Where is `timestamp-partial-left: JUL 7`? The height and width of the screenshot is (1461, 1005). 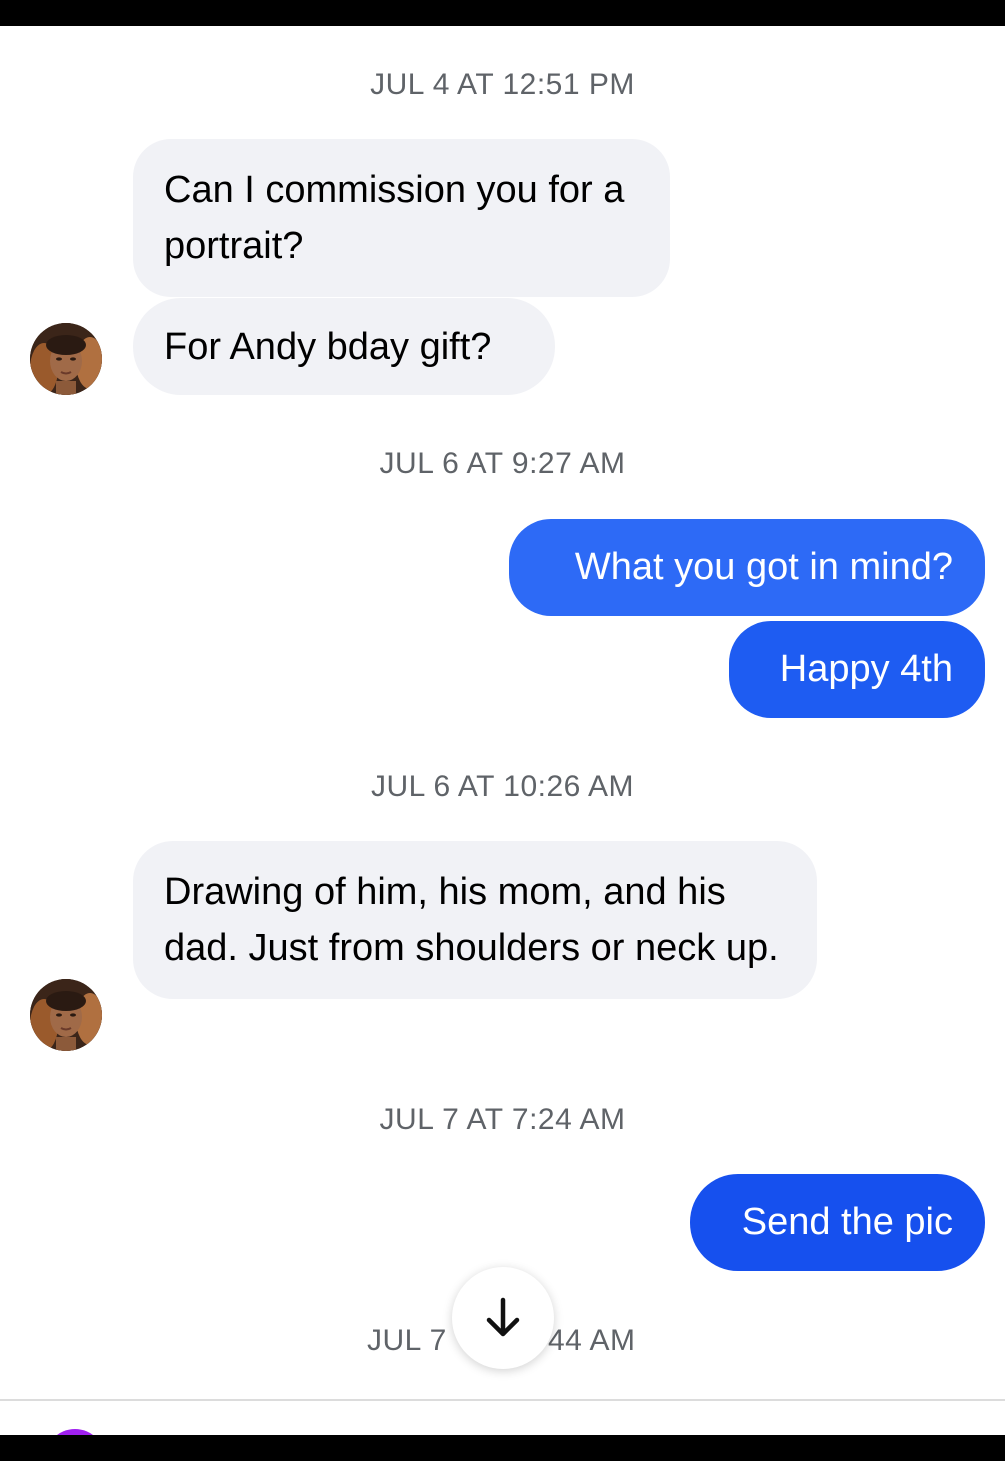
timestamp-partial-left: JUL 7 is located at coordinates (407, 1340).